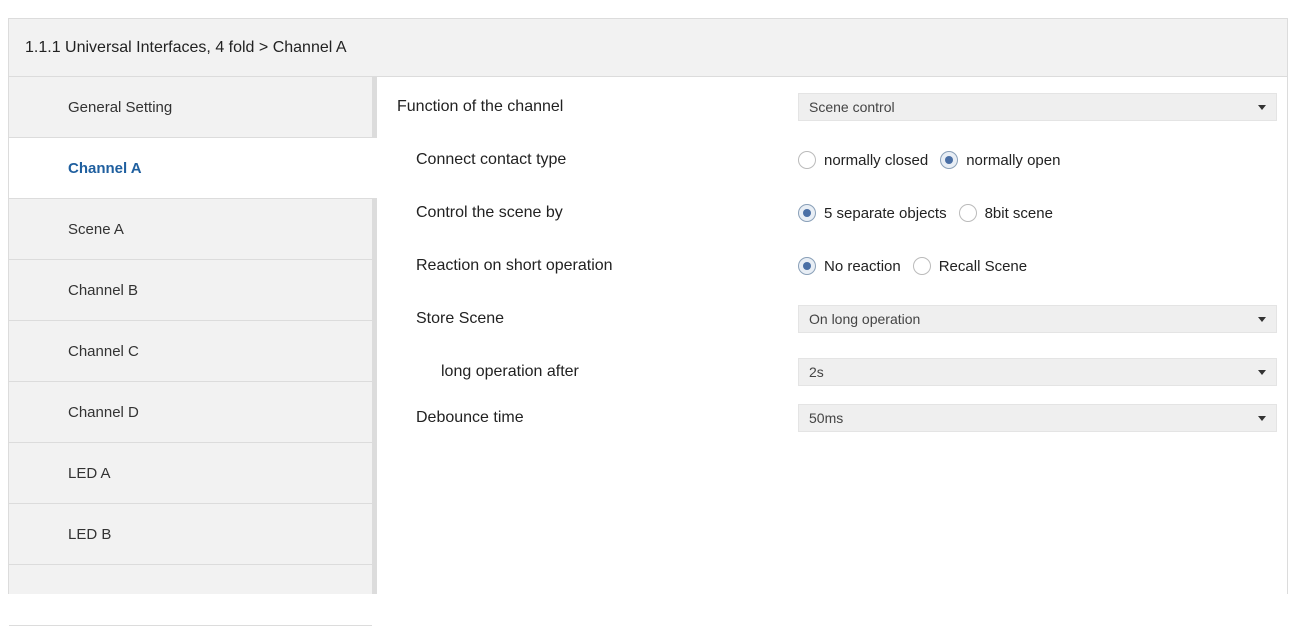 The height and width of the screenshot is (626, 1296). Describe the element at coordinates (862, 266) in the screenshot. I see `radio-label: No reaction` at that location.